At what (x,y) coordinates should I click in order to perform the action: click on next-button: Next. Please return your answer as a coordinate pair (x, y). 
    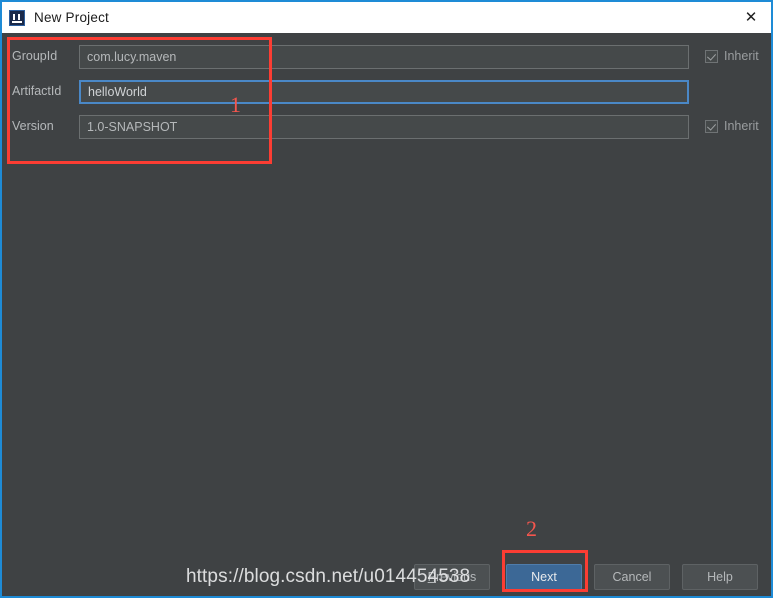
    Looking at the image, I should click on (544, 577).